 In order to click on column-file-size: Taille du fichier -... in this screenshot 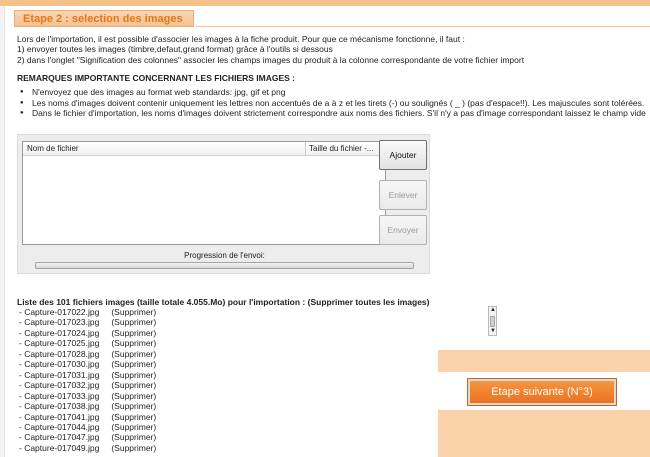, I will do `click(339, 148)`.